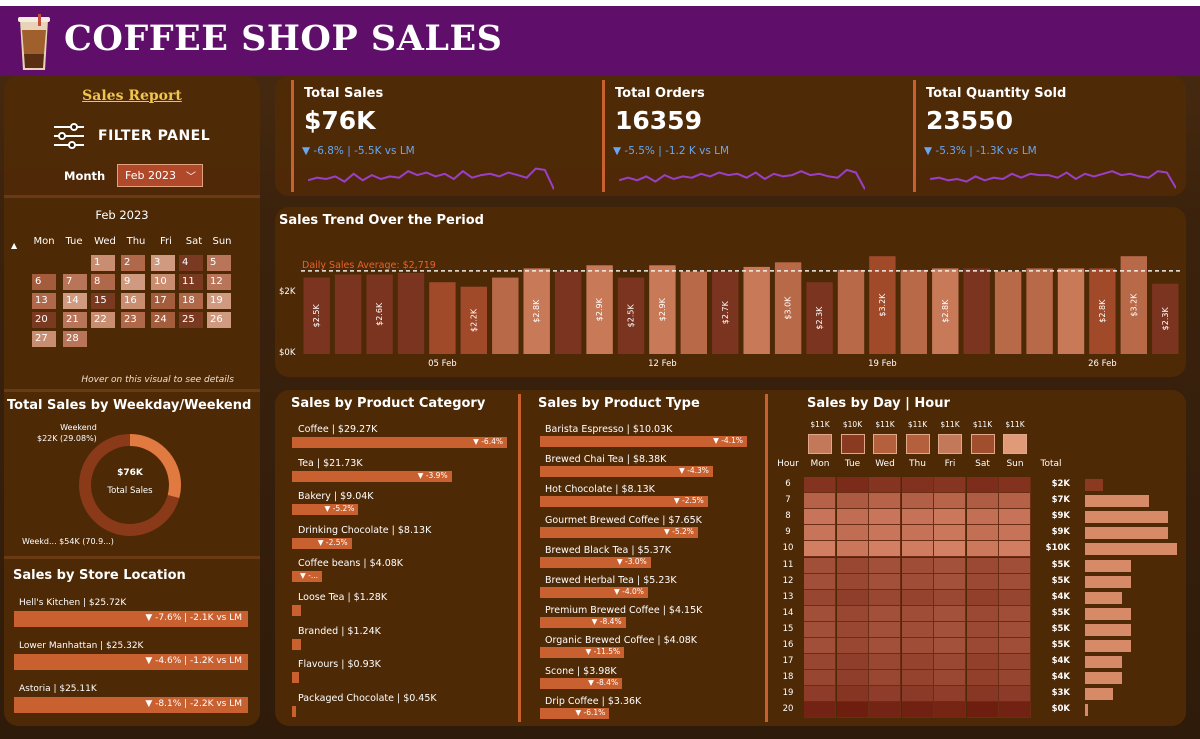  What do you see at coordinates (163, 282) in the screenshot?
I see `calendar-day: 10` at bounding box center [163, 282].